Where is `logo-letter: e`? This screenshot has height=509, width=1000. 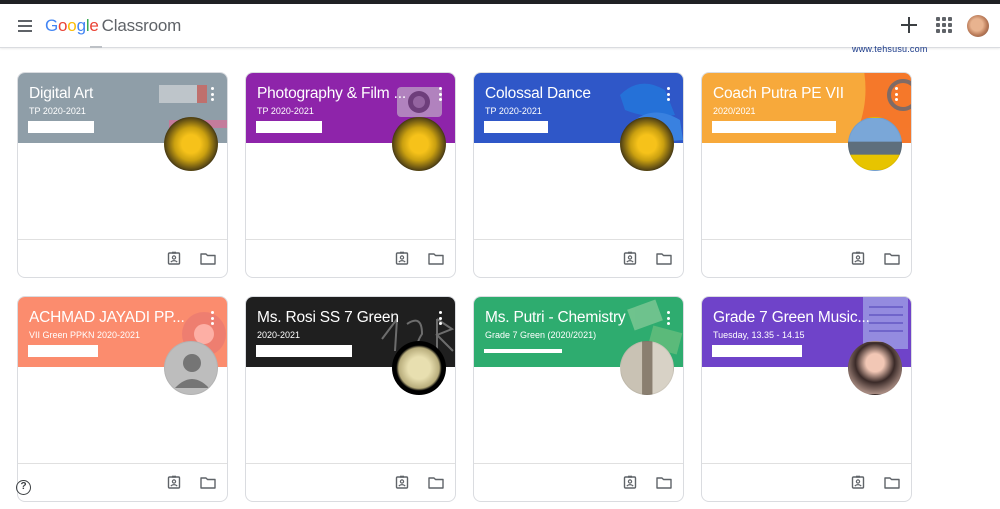
logo-letter: e is located at coordinates (94, 25).